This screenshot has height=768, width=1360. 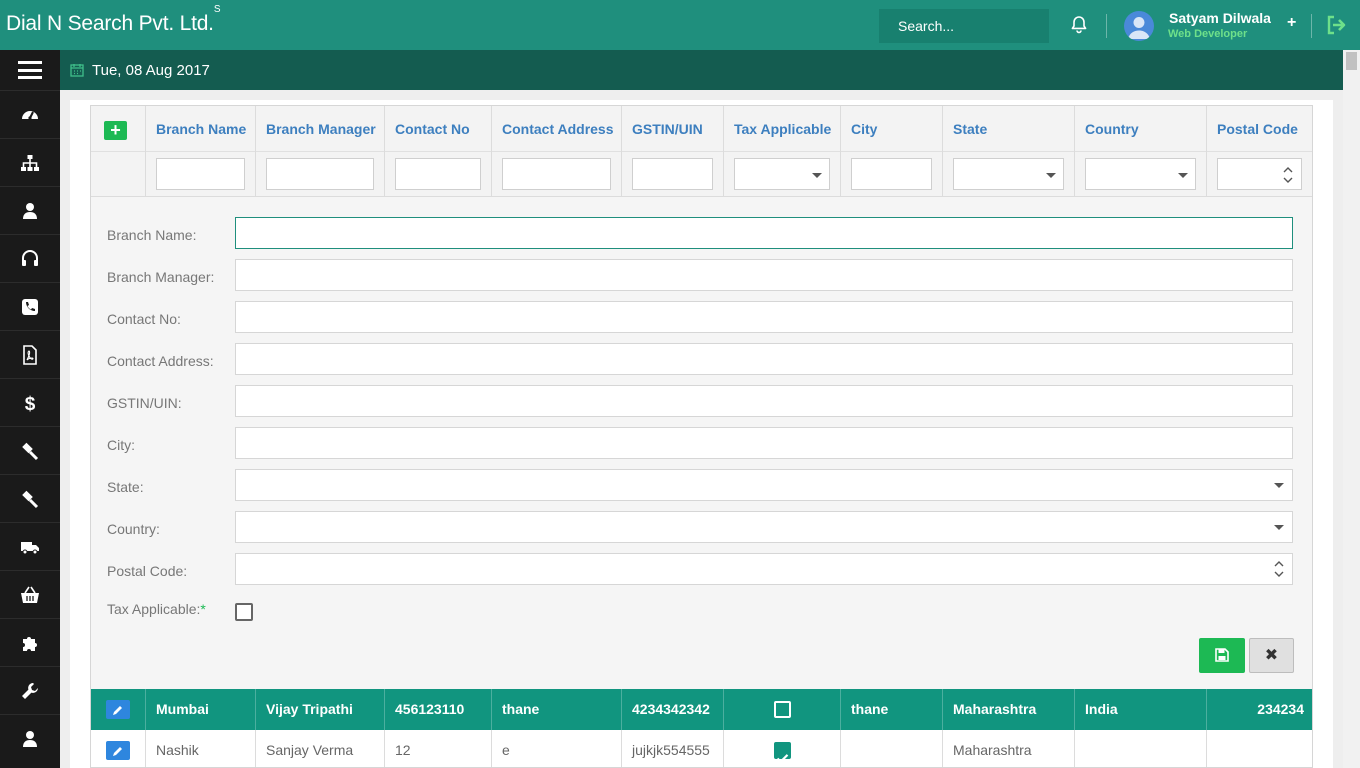 What do you see at coordinates (764, 485) in the screenshot?
I see `state-select` at bounding box center [764, 485].